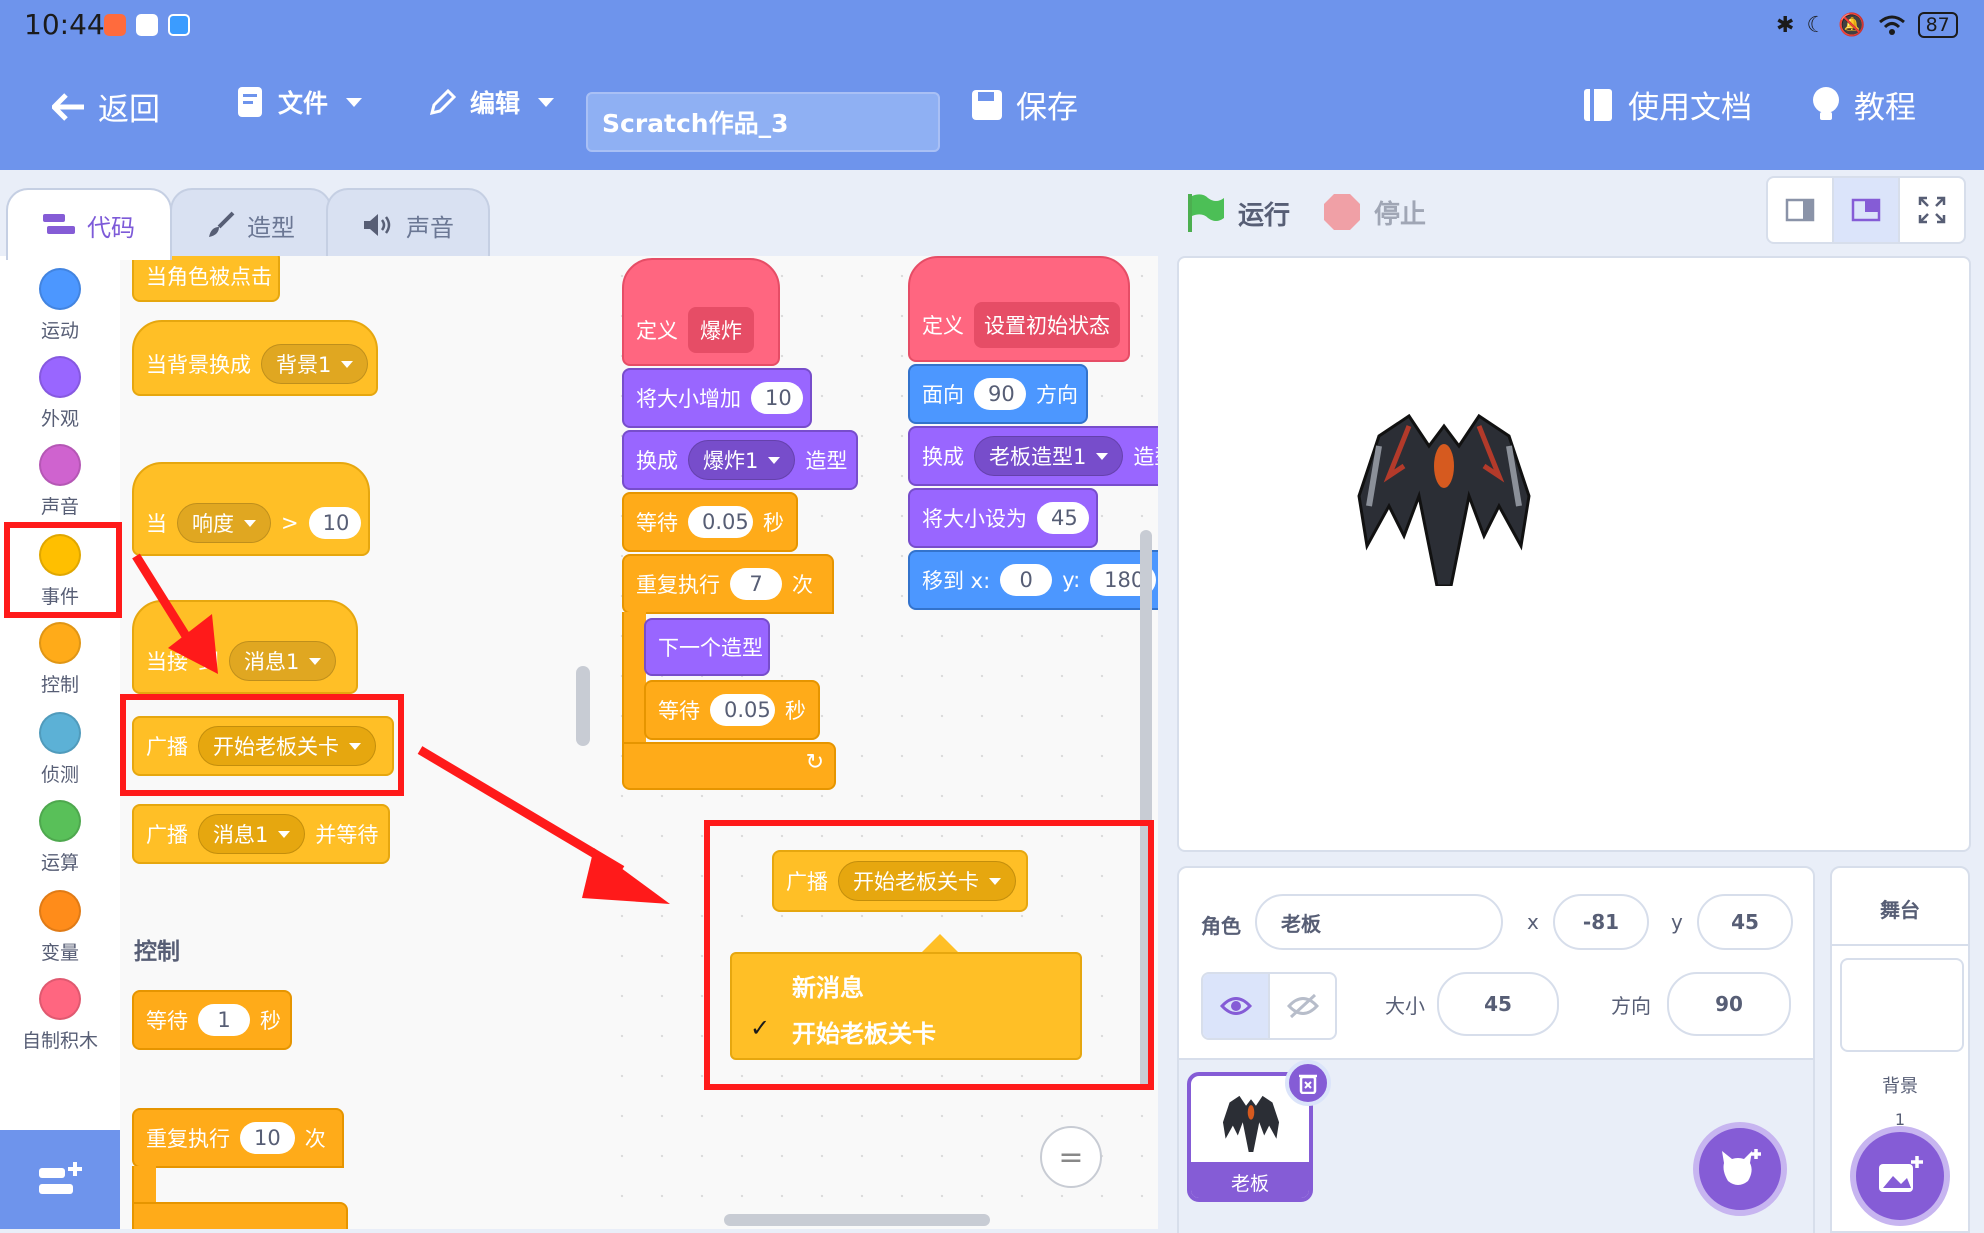 Image resolution: width=1984 pixels, height=1233 pixels. Describe the element at coordinates (707, 647) in the screenshot. I see `next-costume-block: 下一个造型` at that location.